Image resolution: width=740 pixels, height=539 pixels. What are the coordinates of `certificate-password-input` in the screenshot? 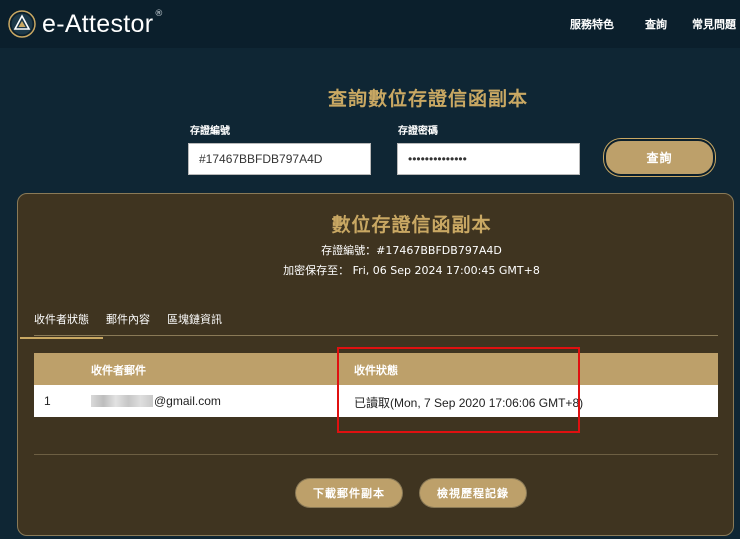 It's located at (488, 159).